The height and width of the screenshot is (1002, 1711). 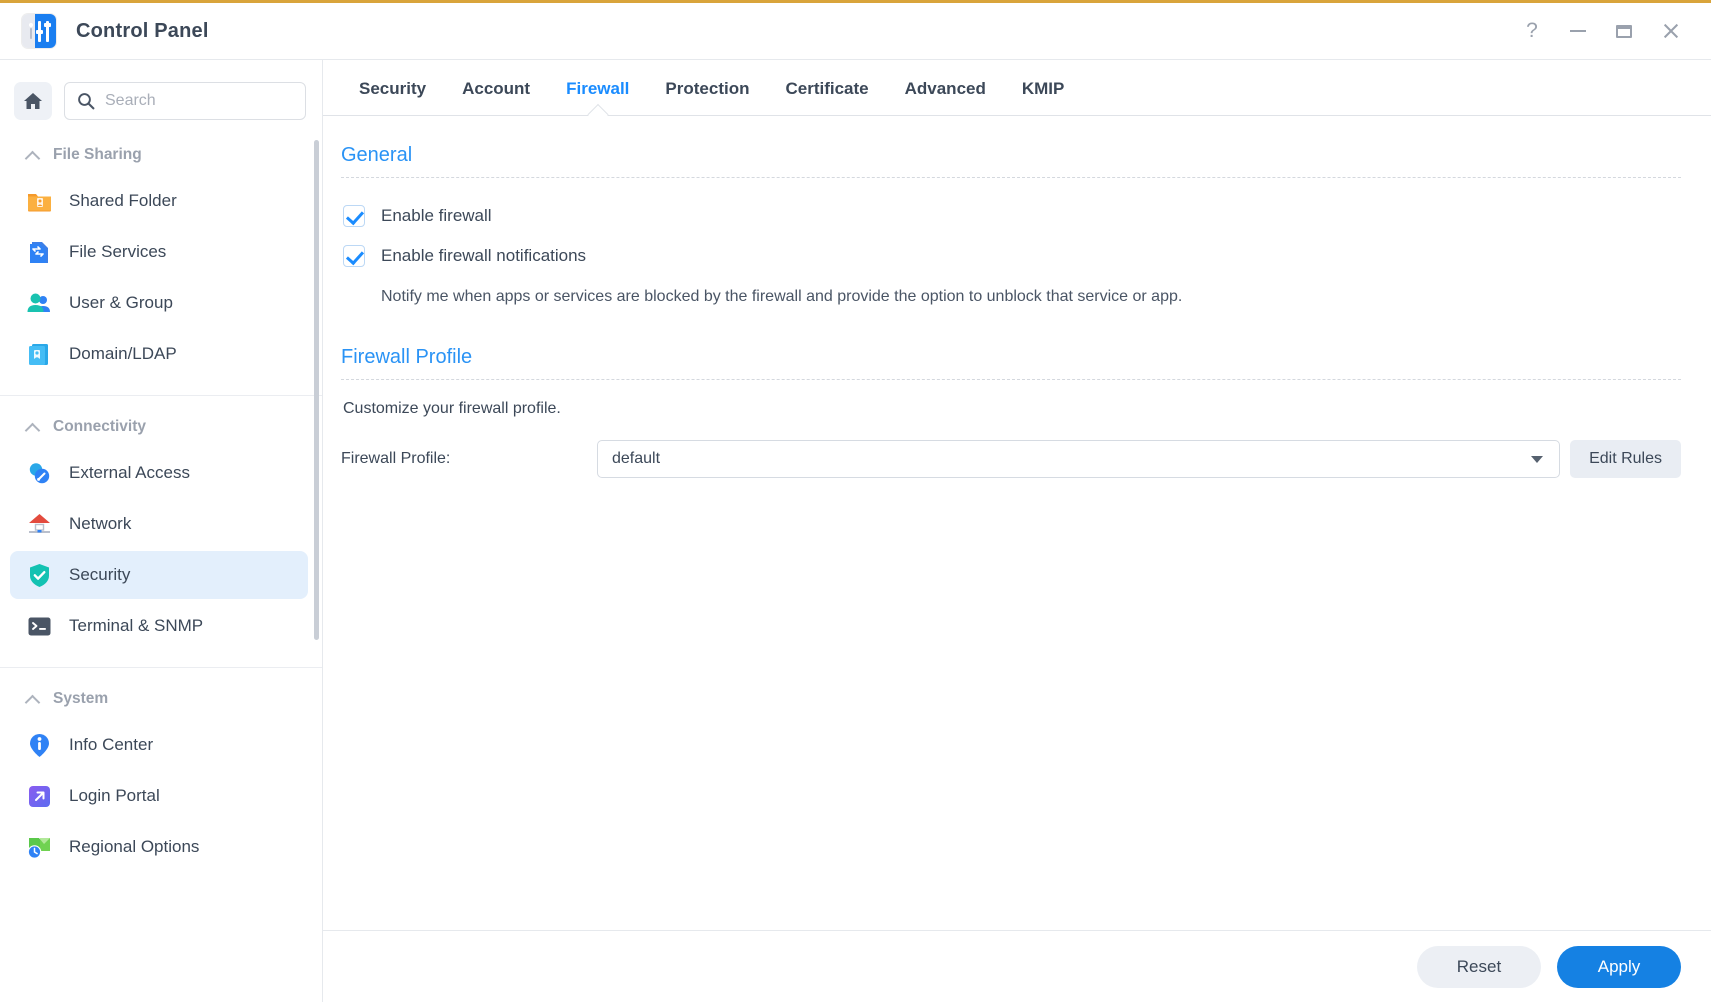 I want to click on tab-kmip: KMIP, so click(x=1043, y=88).